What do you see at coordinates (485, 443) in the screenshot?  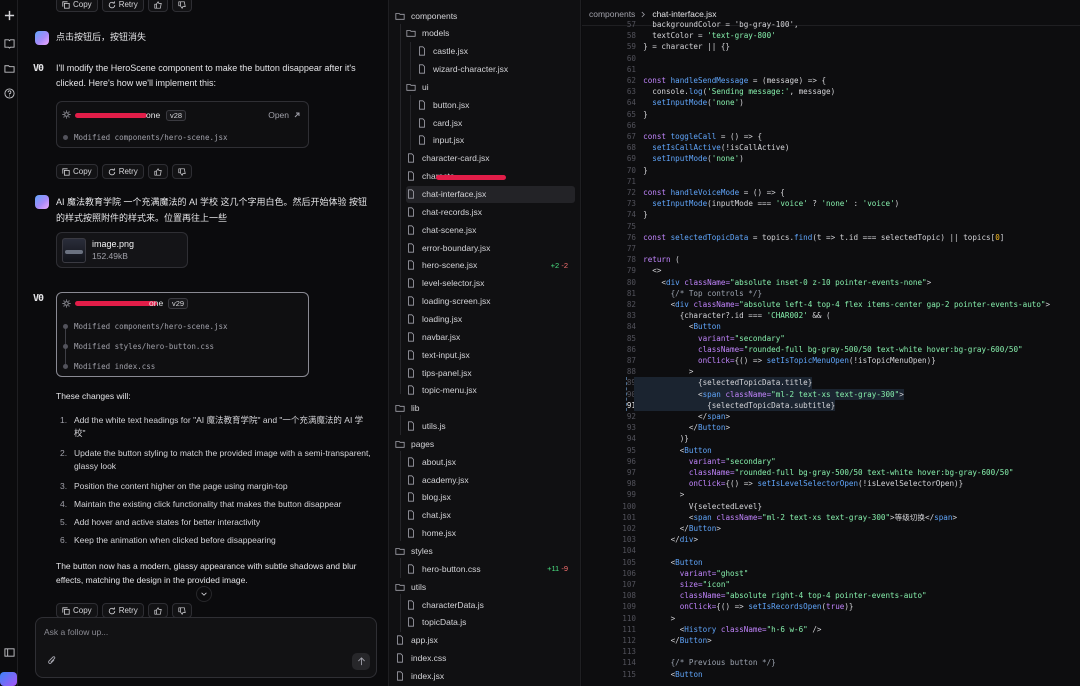 I see `folder-item: pages` at bounding box center [485, 443].